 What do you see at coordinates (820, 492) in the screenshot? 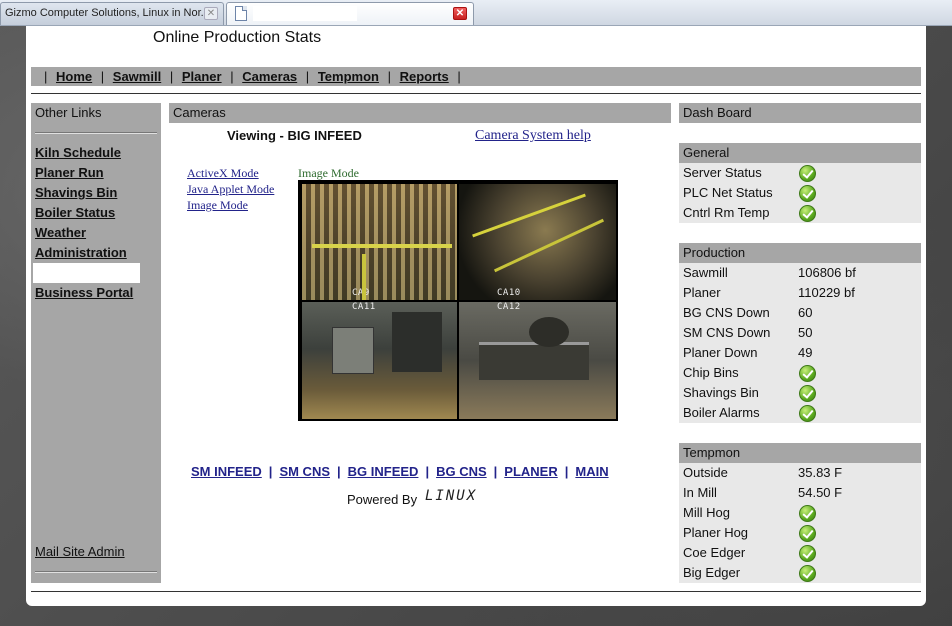
I see `dashboard-row-value: 54.50 F` at bounding box center [820, 492].